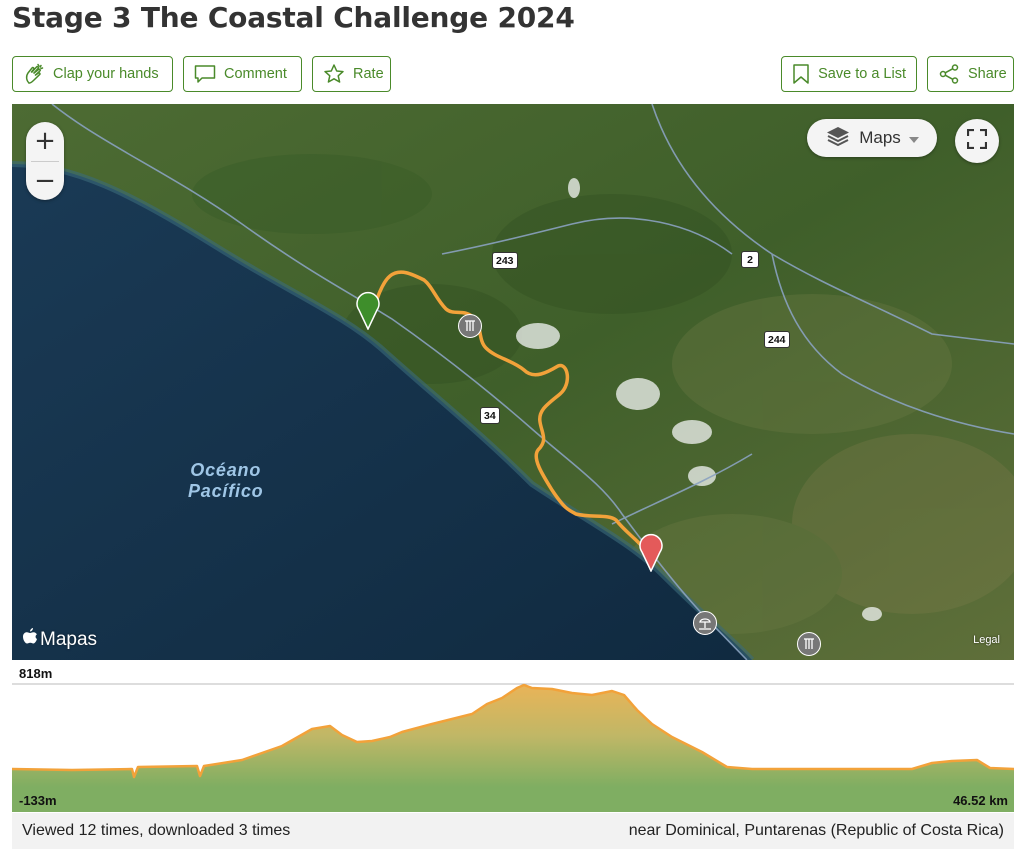 The height and width of the screenshot is (868, 1024). I want to click on share-icon, so click(949, 74).